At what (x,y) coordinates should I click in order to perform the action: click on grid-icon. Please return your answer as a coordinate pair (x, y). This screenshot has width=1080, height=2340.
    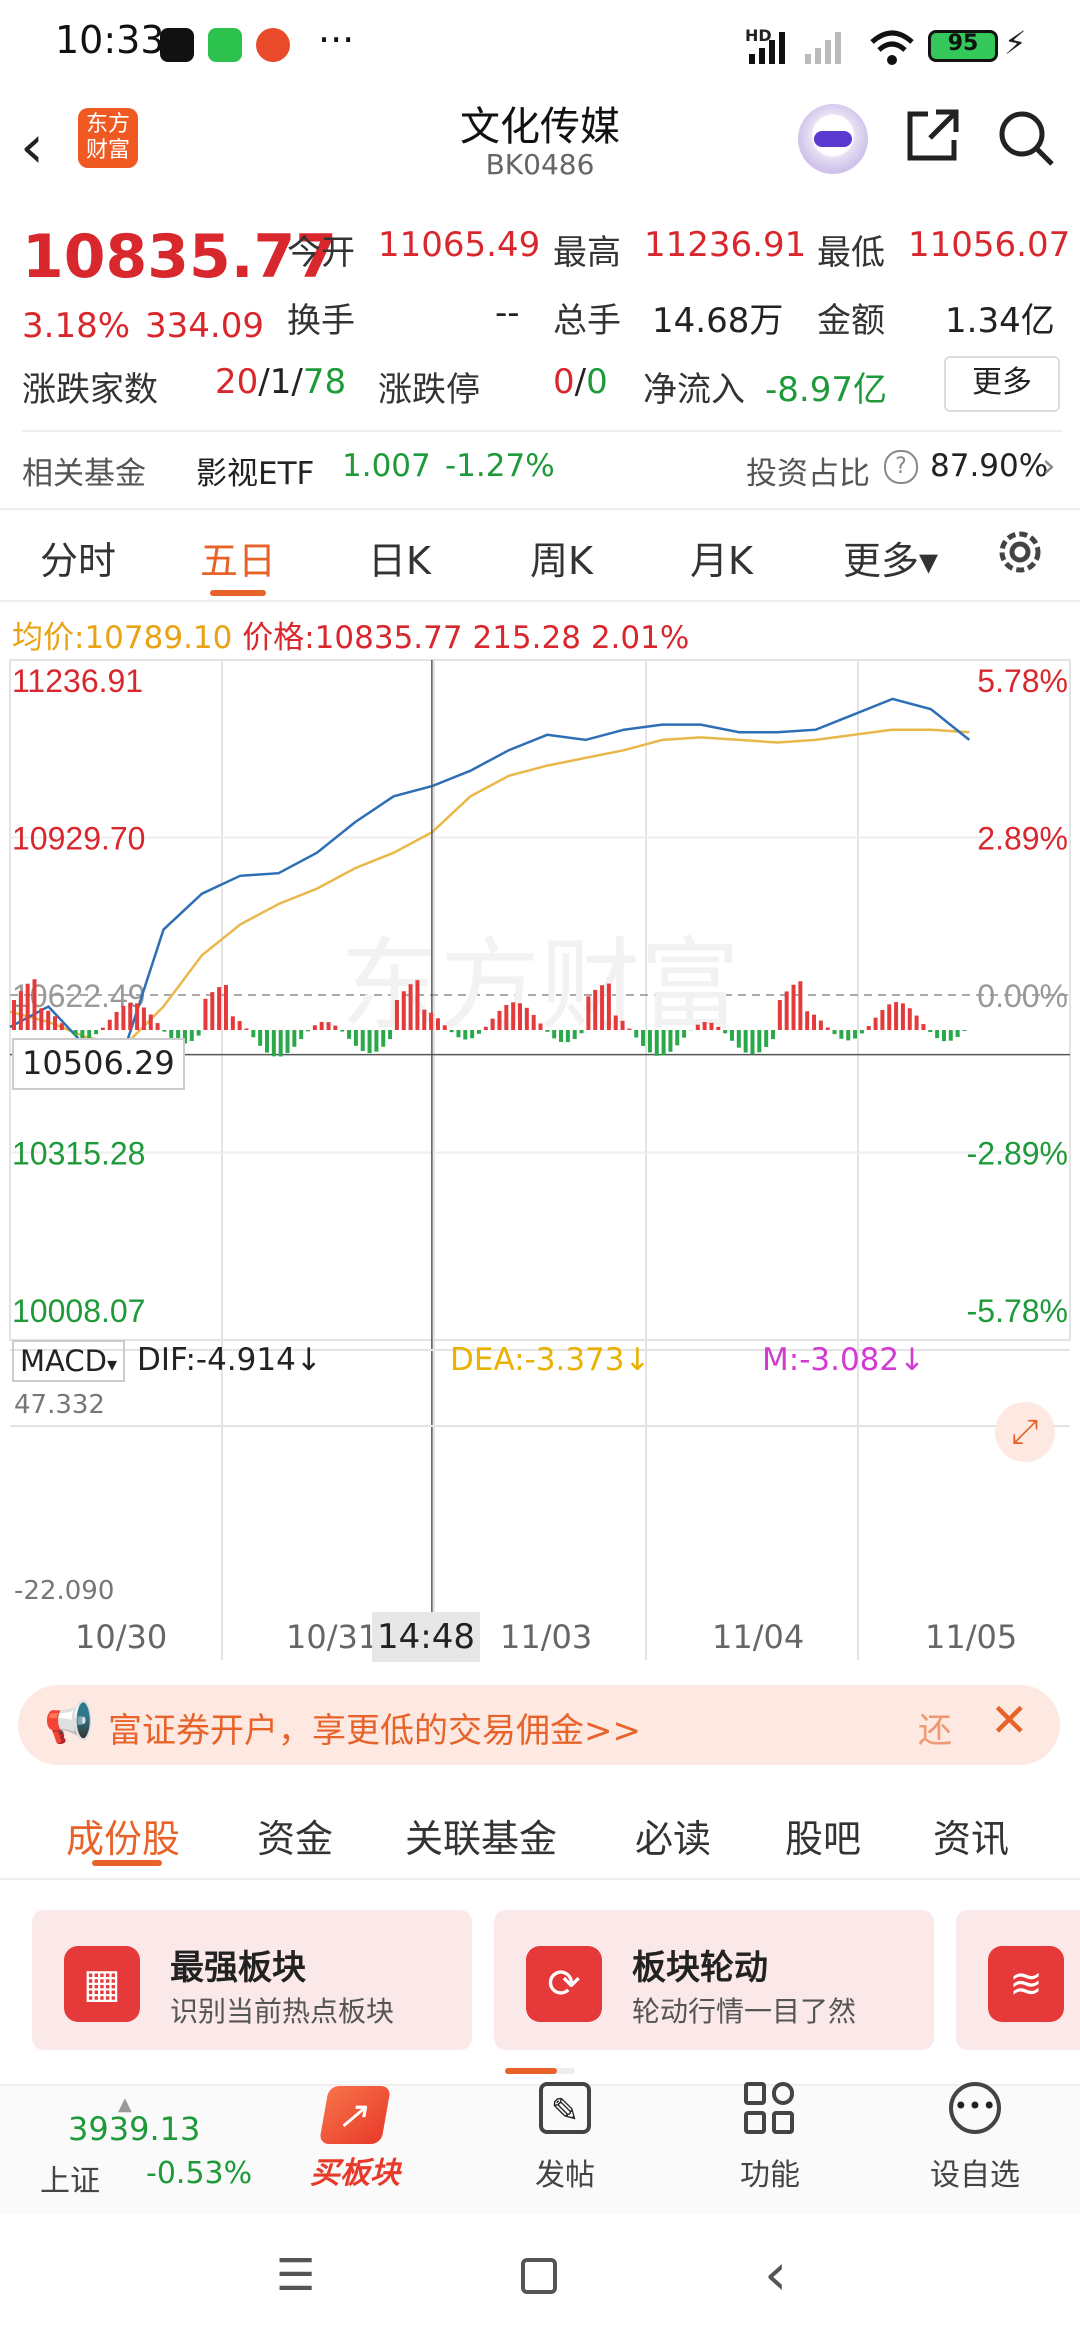
    Looking at the image, I should click on (770, 2108).